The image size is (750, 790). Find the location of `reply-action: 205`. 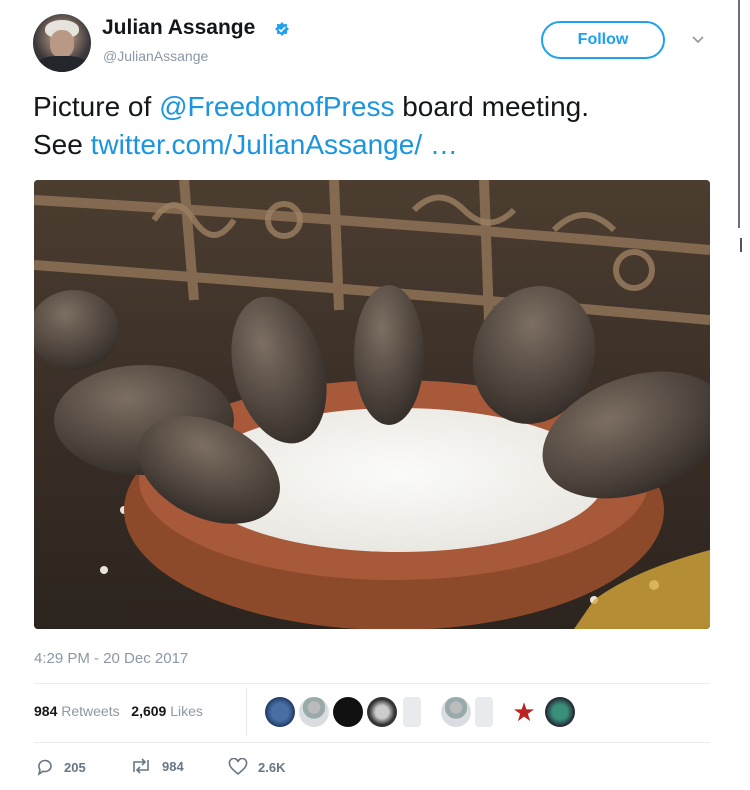

reply-action: 205 is located at coordinates (61, 767).